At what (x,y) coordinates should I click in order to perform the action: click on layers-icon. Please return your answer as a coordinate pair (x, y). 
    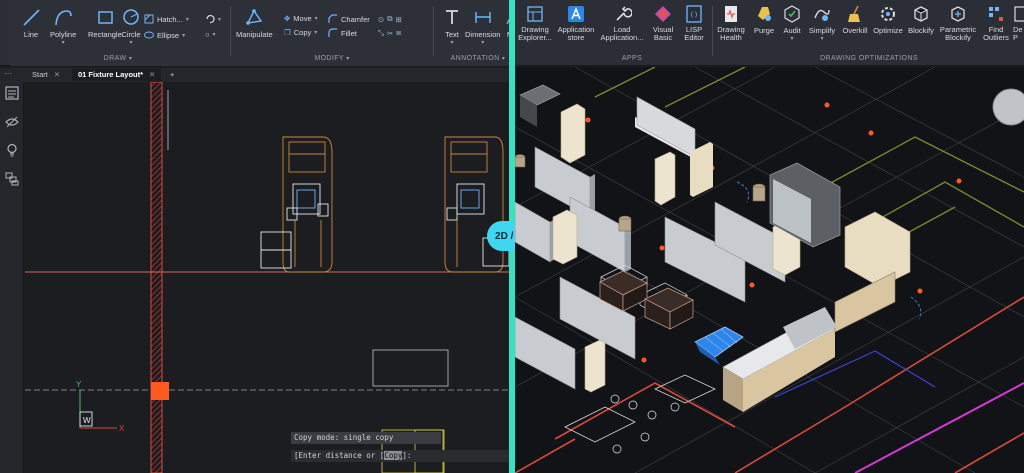
    Looking at the image, I should click on (12, 179).